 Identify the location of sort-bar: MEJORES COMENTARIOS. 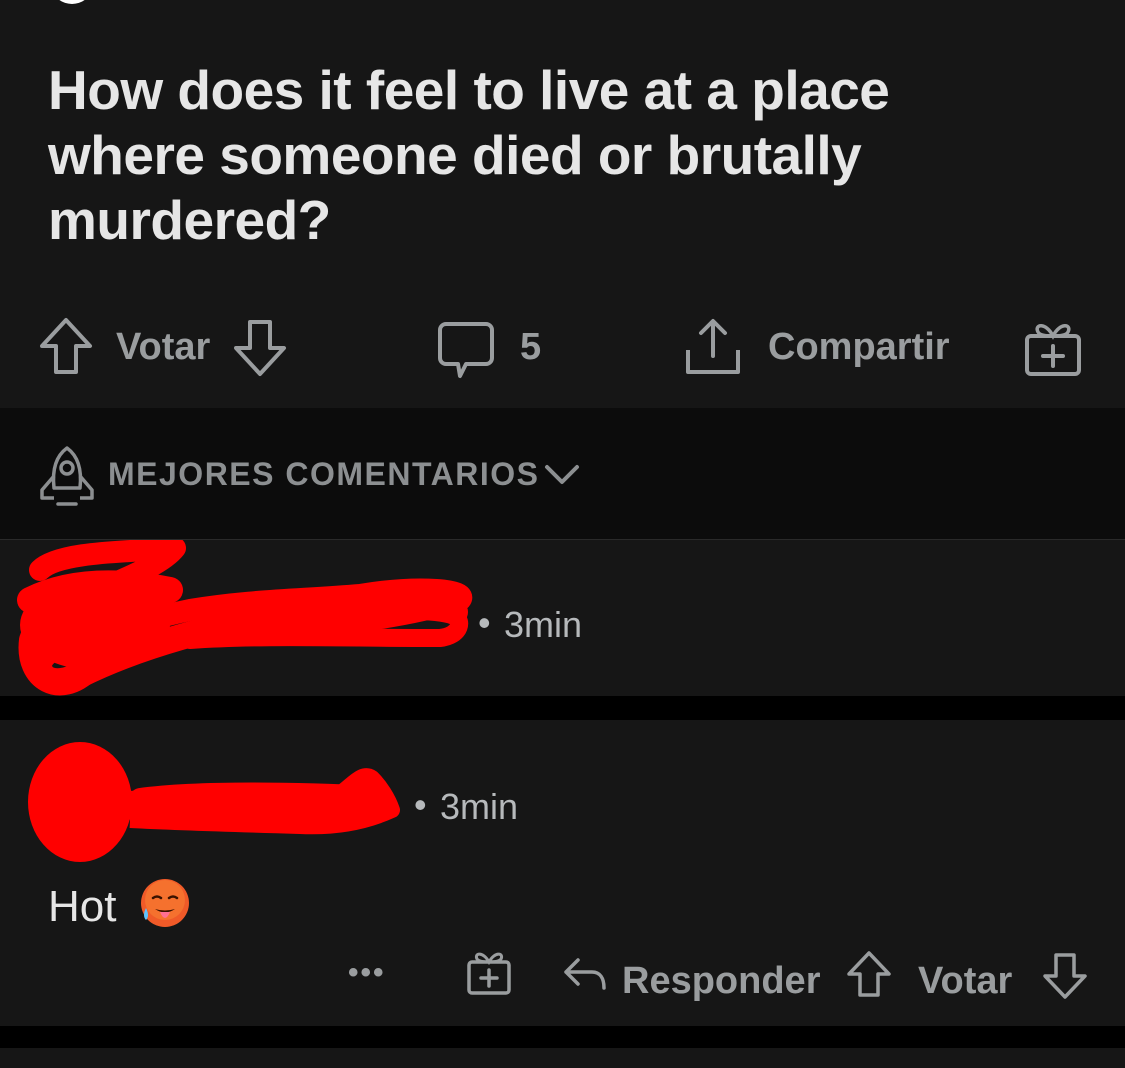
(562, 474).